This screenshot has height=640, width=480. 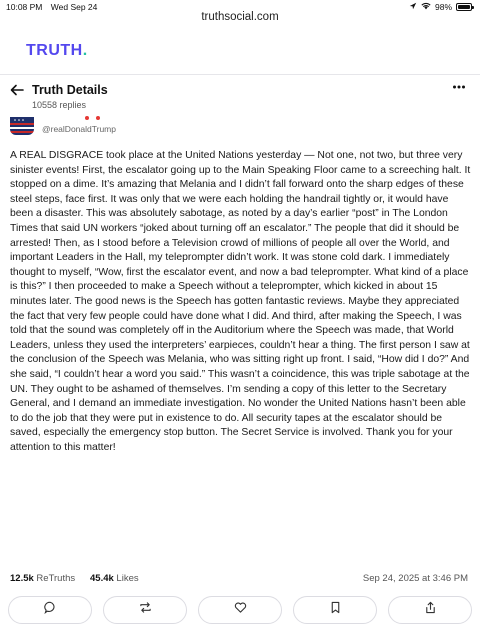 I want to click on share-icon, so click(x=430, y=610).